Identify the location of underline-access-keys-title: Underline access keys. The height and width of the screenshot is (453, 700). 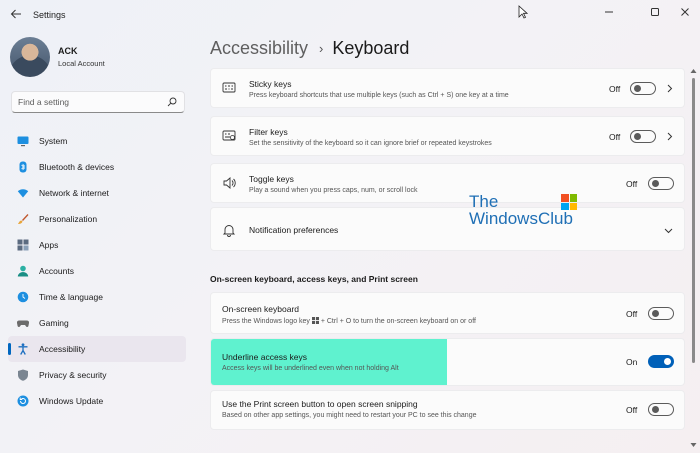
(265, 357).